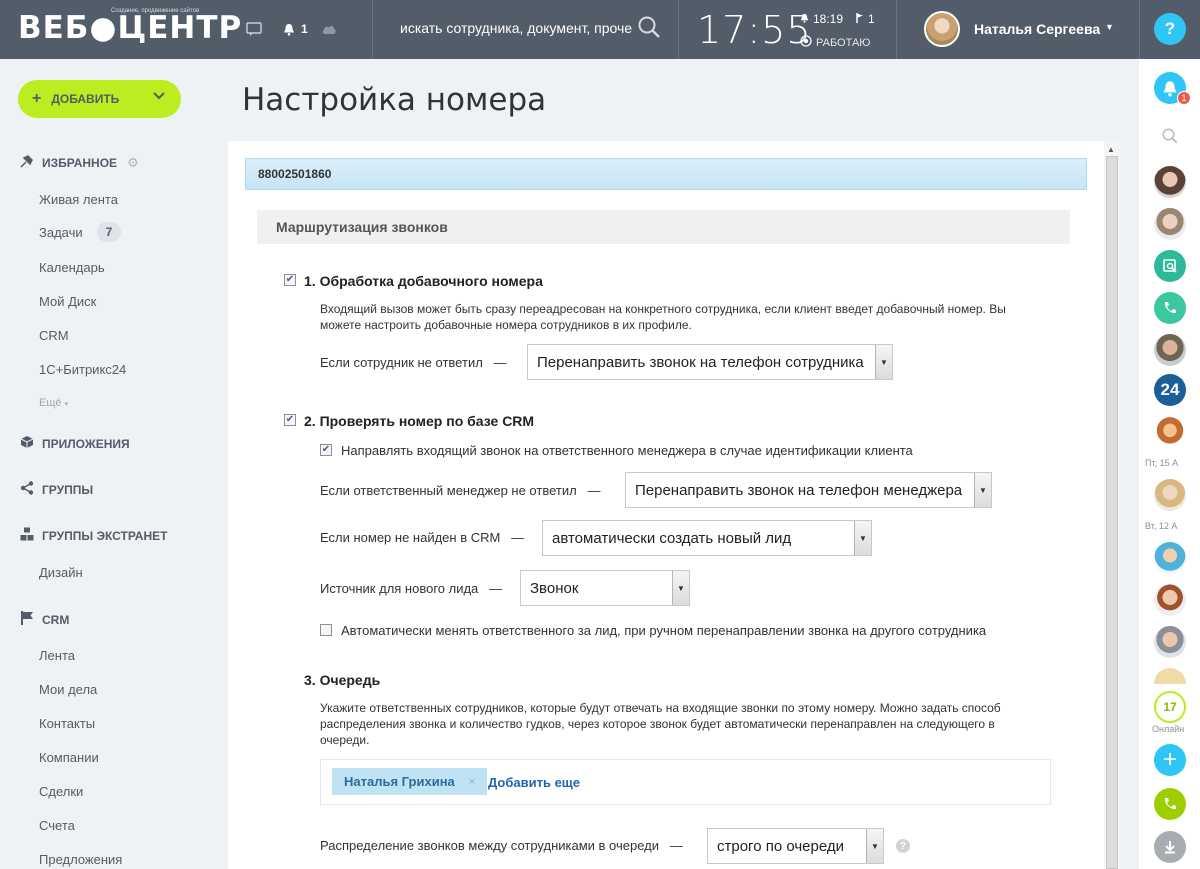 Image resolution: width=1200 pixels, height=869 pixels. I want to click on sidebar-item-label: CRM, so click(54, 335).